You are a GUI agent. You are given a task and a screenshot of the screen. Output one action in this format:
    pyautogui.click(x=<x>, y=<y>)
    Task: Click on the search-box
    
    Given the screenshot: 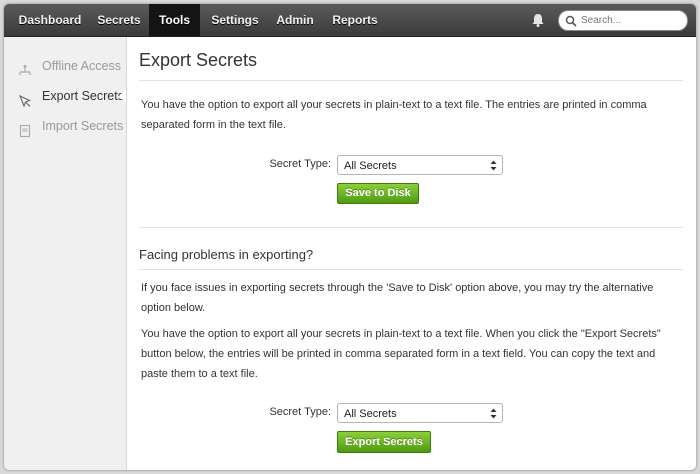 What is the action you would take?
    pyautogui.click(x=623, y=20)
    